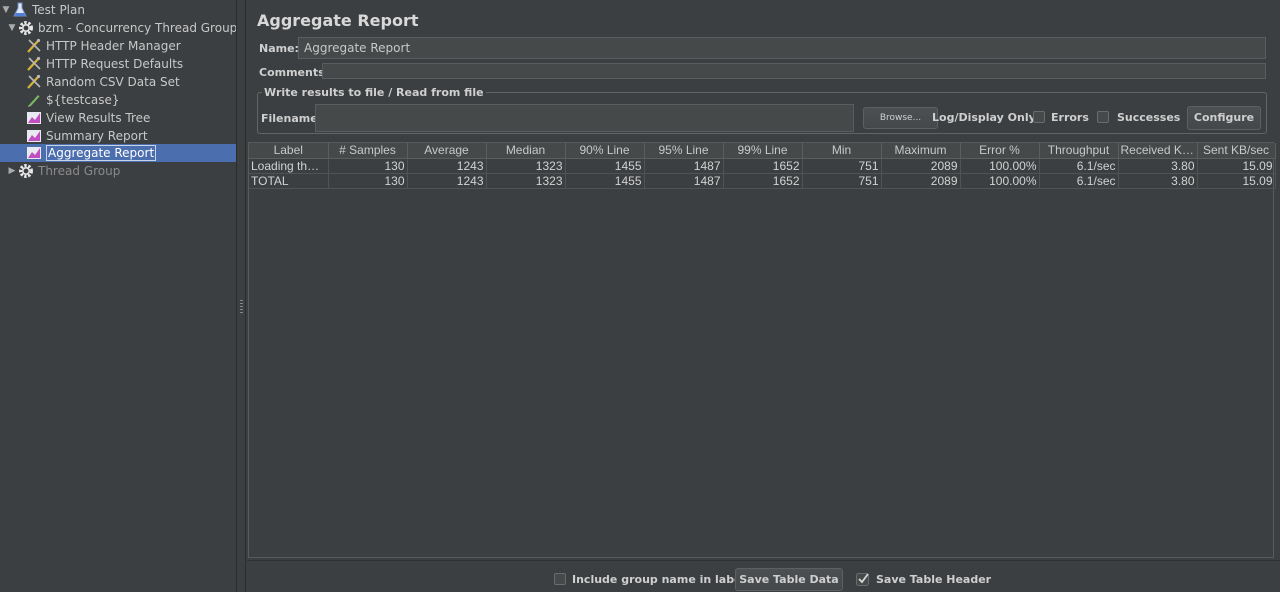  I want to click on errors-label: Errors, so click(1070, 117).